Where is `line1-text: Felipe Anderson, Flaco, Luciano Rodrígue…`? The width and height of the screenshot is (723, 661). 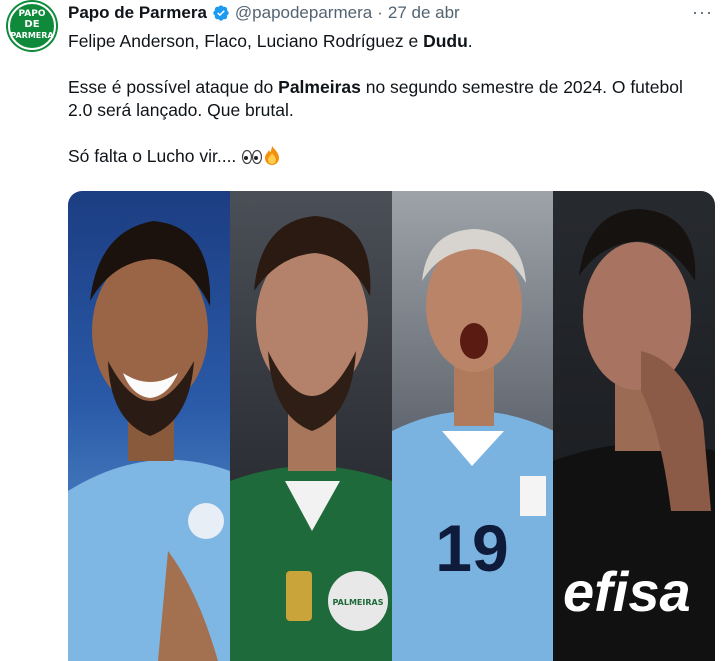
line1-text: Felipe Anderson, Flaco, Luciano Rodrígue… is located at coordinates (246, 41).